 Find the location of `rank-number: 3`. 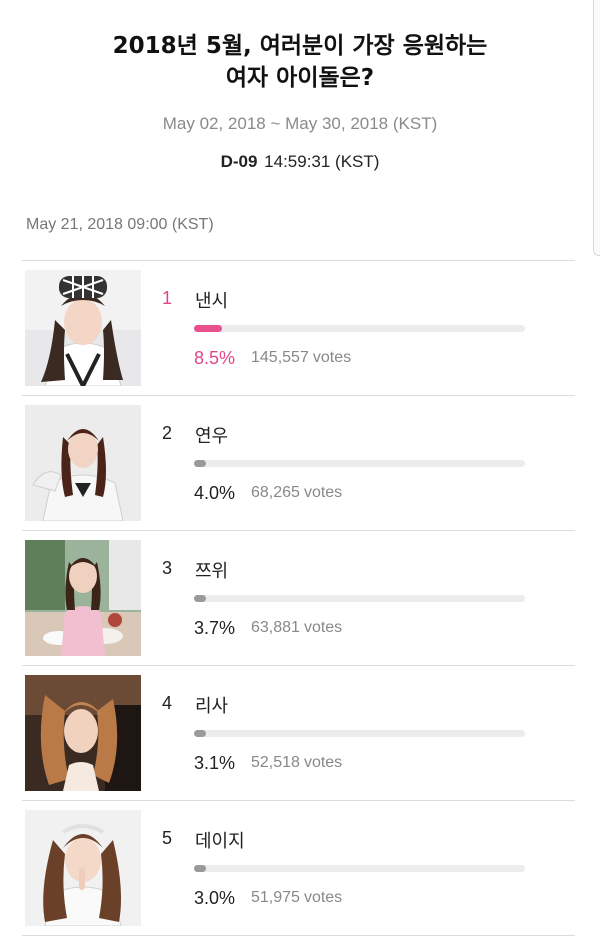

rank-number: 3 is located at coordinates (167, 568).